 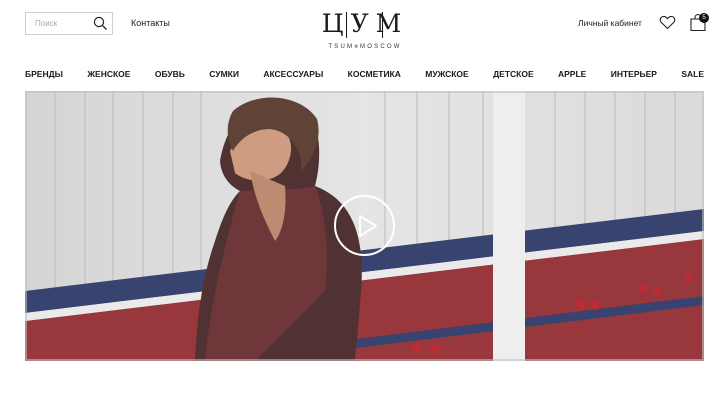 What do you see at coordinates (365, 23) in the screenshot?
I see `logo-mark: ЦУМ` at bounding box center [365, 23].